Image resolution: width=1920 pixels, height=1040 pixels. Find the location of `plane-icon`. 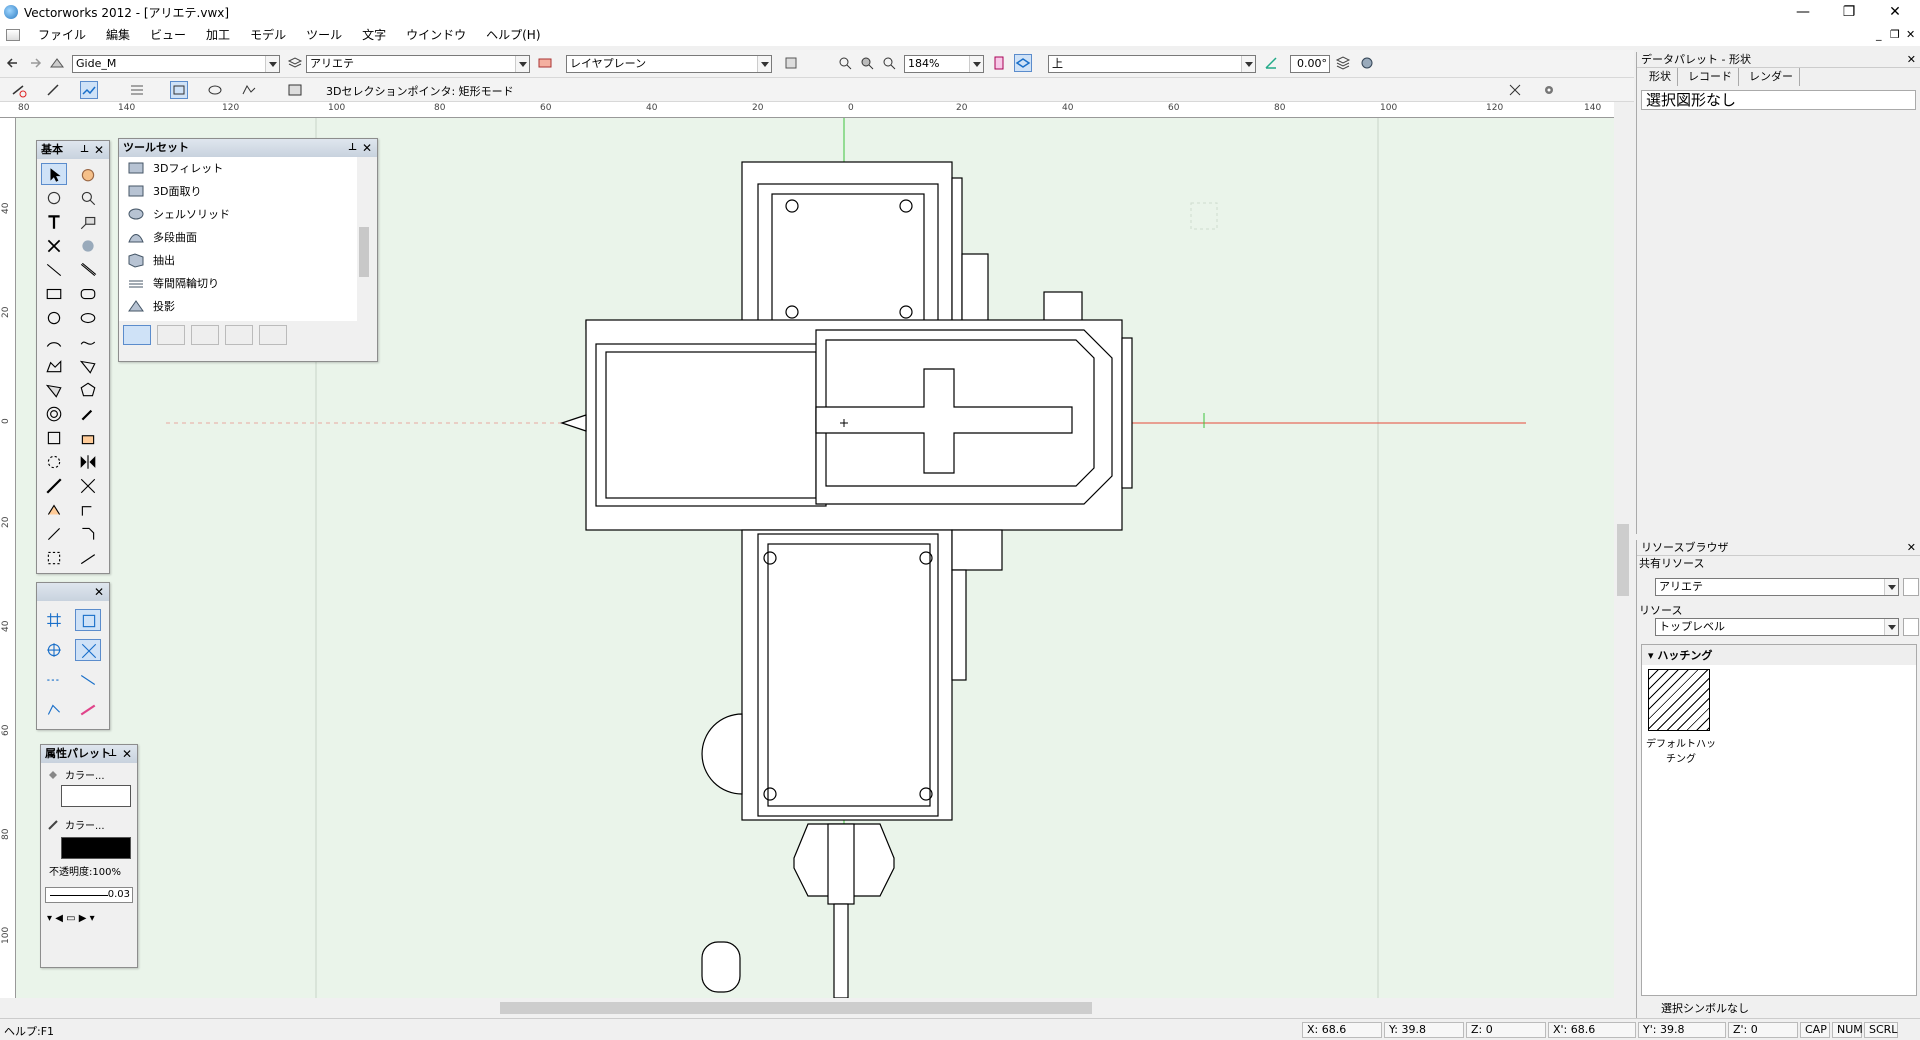

plane-icon is located at coordinates (545, 63).